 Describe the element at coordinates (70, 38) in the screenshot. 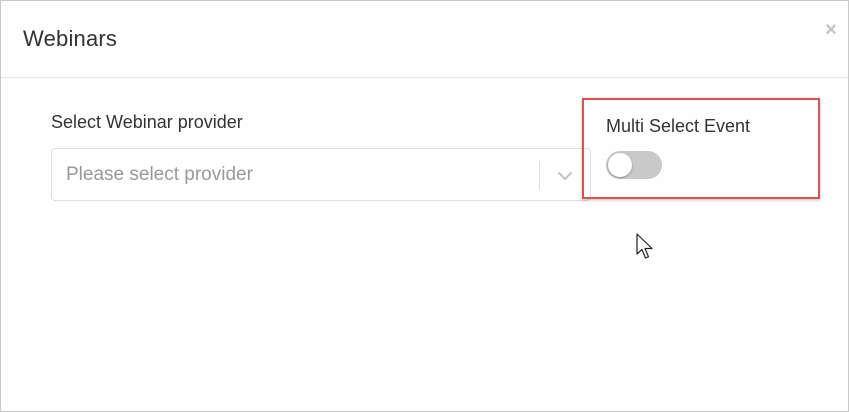

I see `modal-title: Webinars` at that location.